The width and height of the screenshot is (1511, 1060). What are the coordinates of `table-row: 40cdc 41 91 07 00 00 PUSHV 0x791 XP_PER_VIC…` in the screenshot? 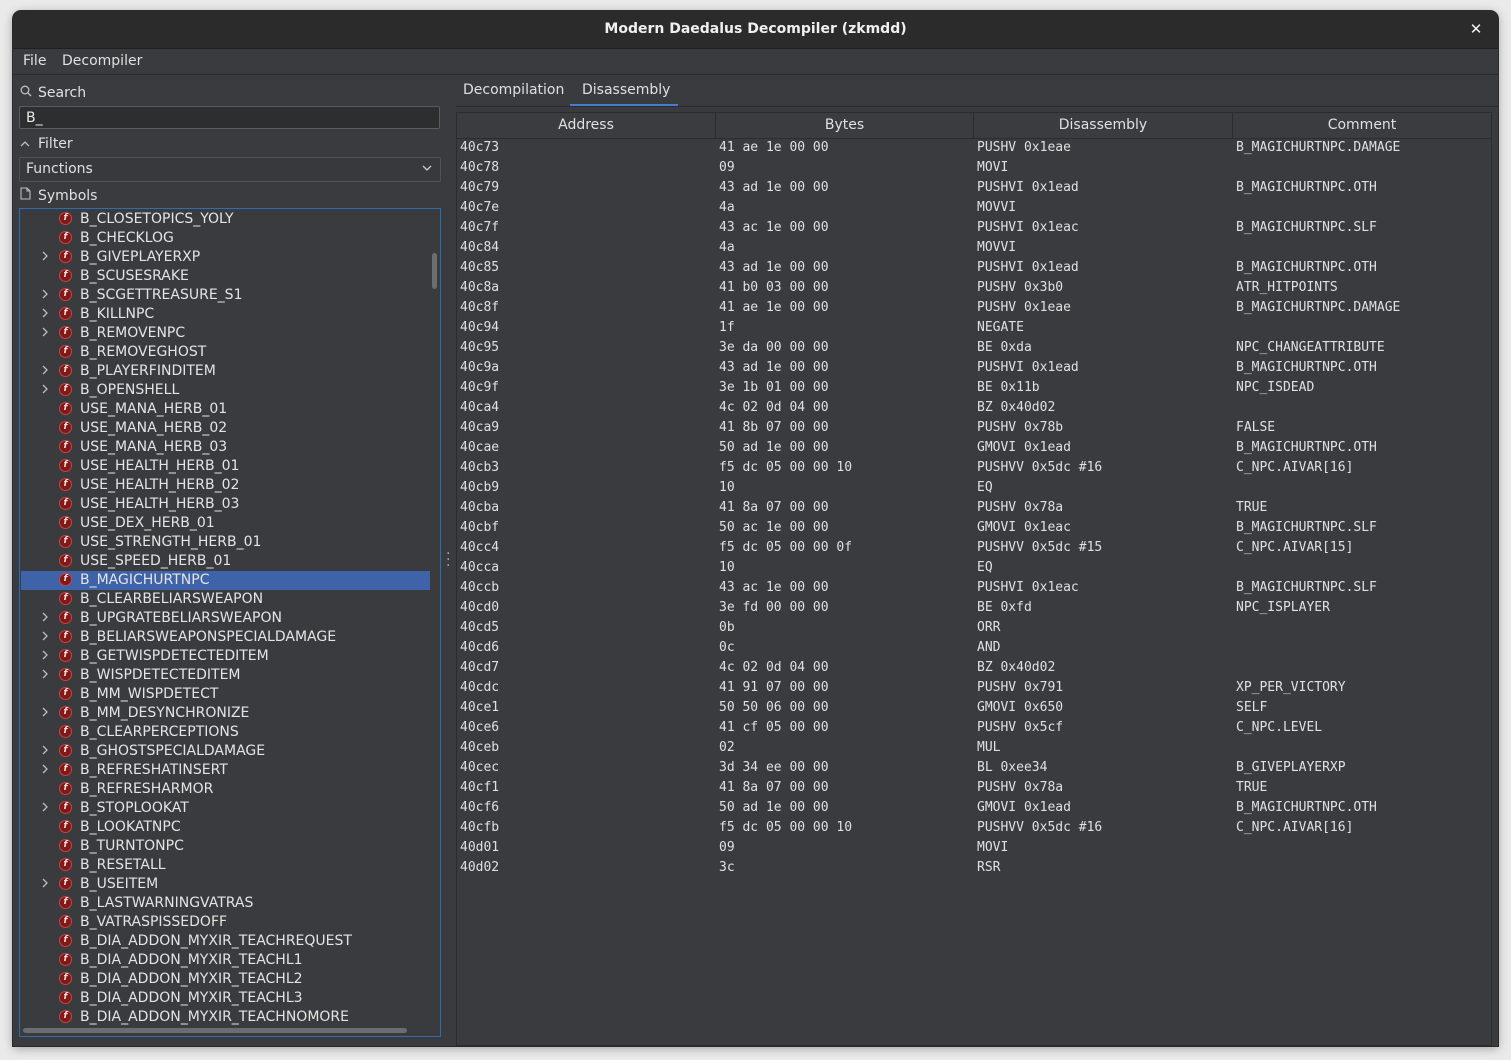 It's located at (974, 689).